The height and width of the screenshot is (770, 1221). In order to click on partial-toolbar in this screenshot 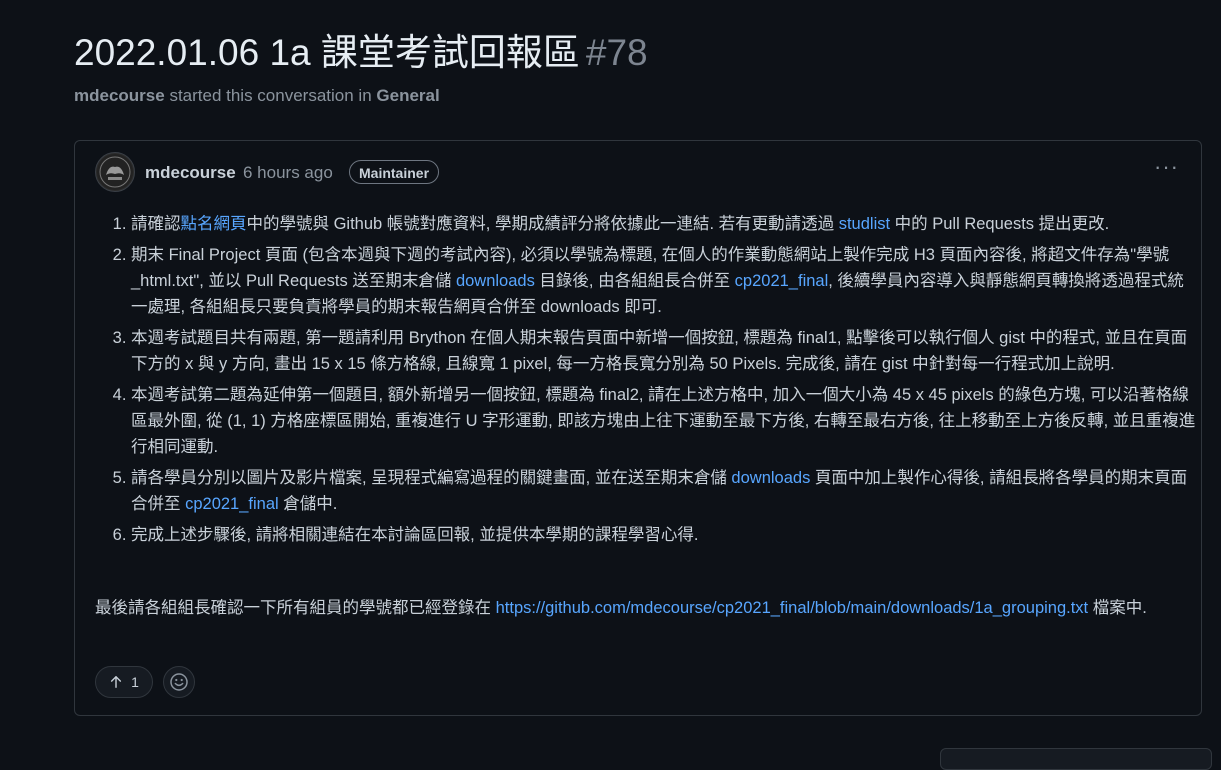, I will do `click(1076, 759)`.